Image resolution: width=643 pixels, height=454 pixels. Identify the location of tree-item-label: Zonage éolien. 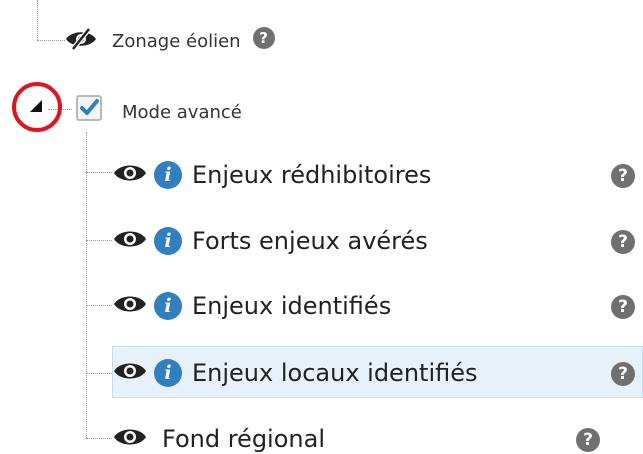
(176, 41).